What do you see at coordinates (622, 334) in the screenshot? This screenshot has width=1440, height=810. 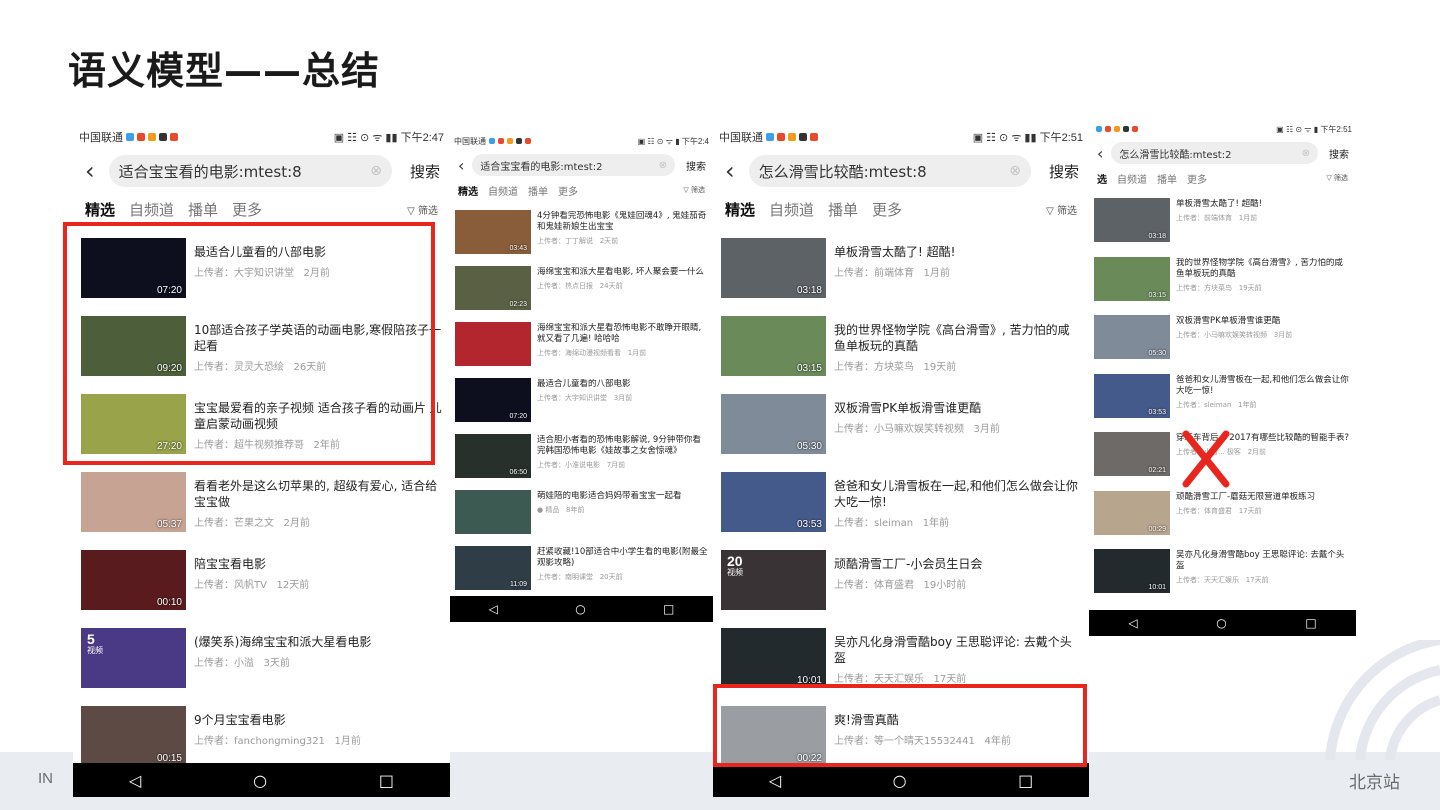 I see `video-title: 海绵宝宝和派大星看恐怖电影不敢睁开眼睛, 就又看了几遍! 哈哈哈` at bounding box center [622, 334].